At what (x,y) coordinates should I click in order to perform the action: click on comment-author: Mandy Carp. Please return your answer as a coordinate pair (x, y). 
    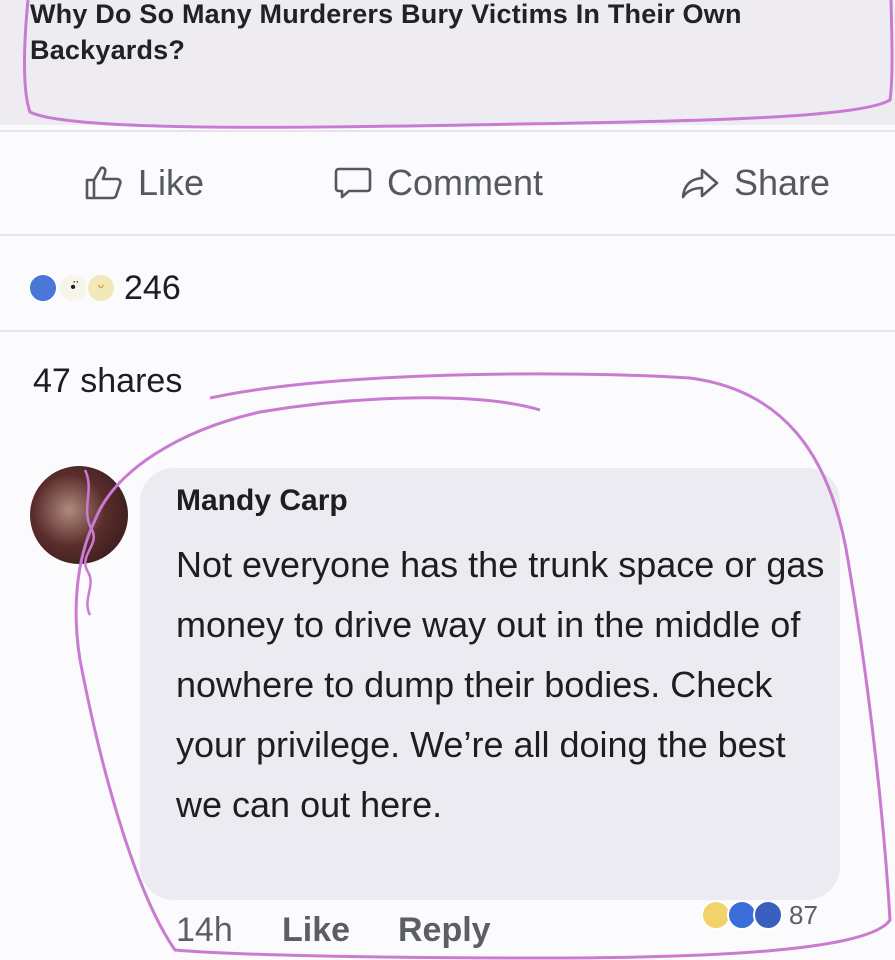
    Looking at the image, I should click on (262, 501).